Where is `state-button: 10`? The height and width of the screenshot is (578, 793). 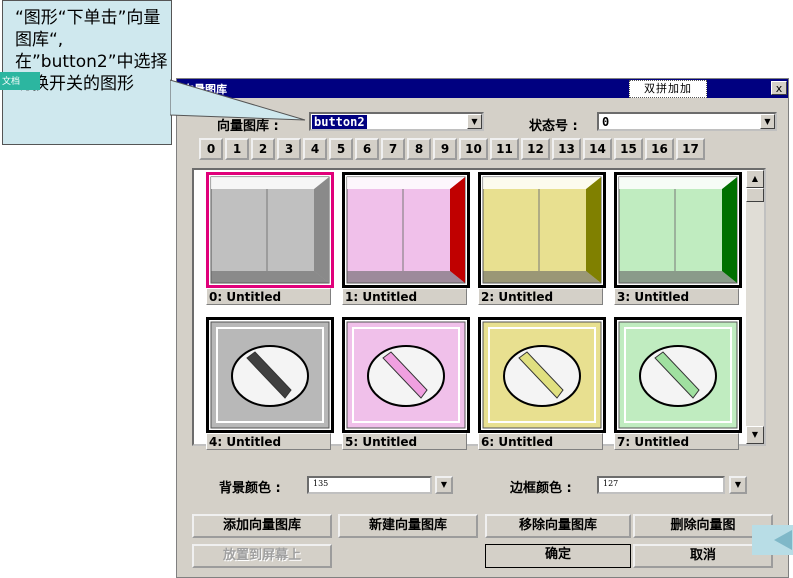
state-button: 10 is located at coordinates (473, 149).